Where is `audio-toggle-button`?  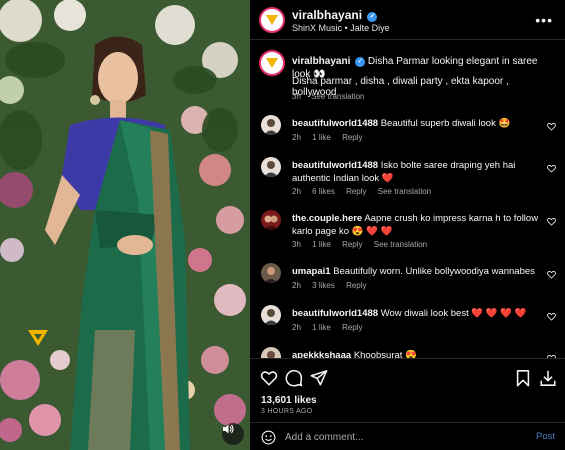
audio-toggle-button is located at coordinates (233, 434).